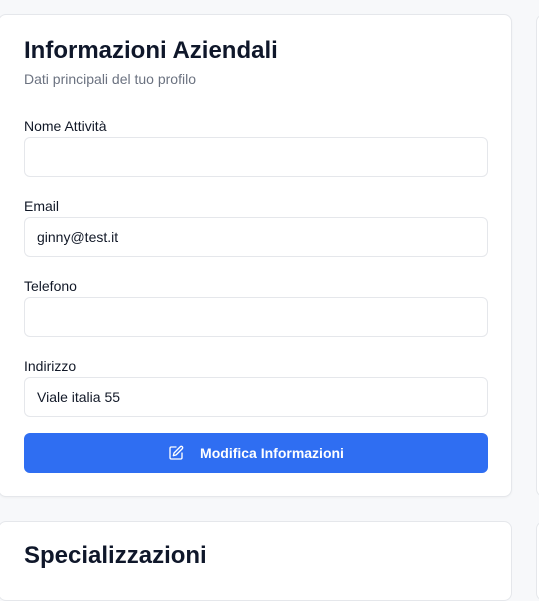 The image size is (539, 601). I want to click on edit-button-label: Modifica Informazioni, so click(272, 453).